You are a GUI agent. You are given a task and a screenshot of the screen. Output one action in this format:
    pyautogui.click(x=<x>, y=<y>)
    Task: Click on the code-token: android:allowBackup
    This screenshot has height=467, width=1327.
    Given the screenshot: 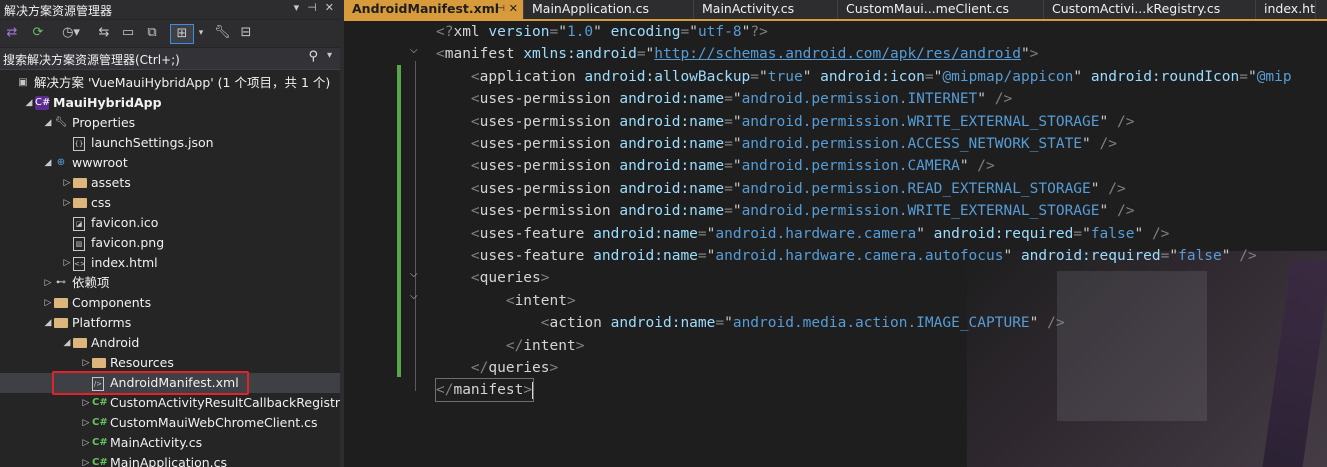 What is the action you would take?
    pyautogui.click(x=667, y=76)
    